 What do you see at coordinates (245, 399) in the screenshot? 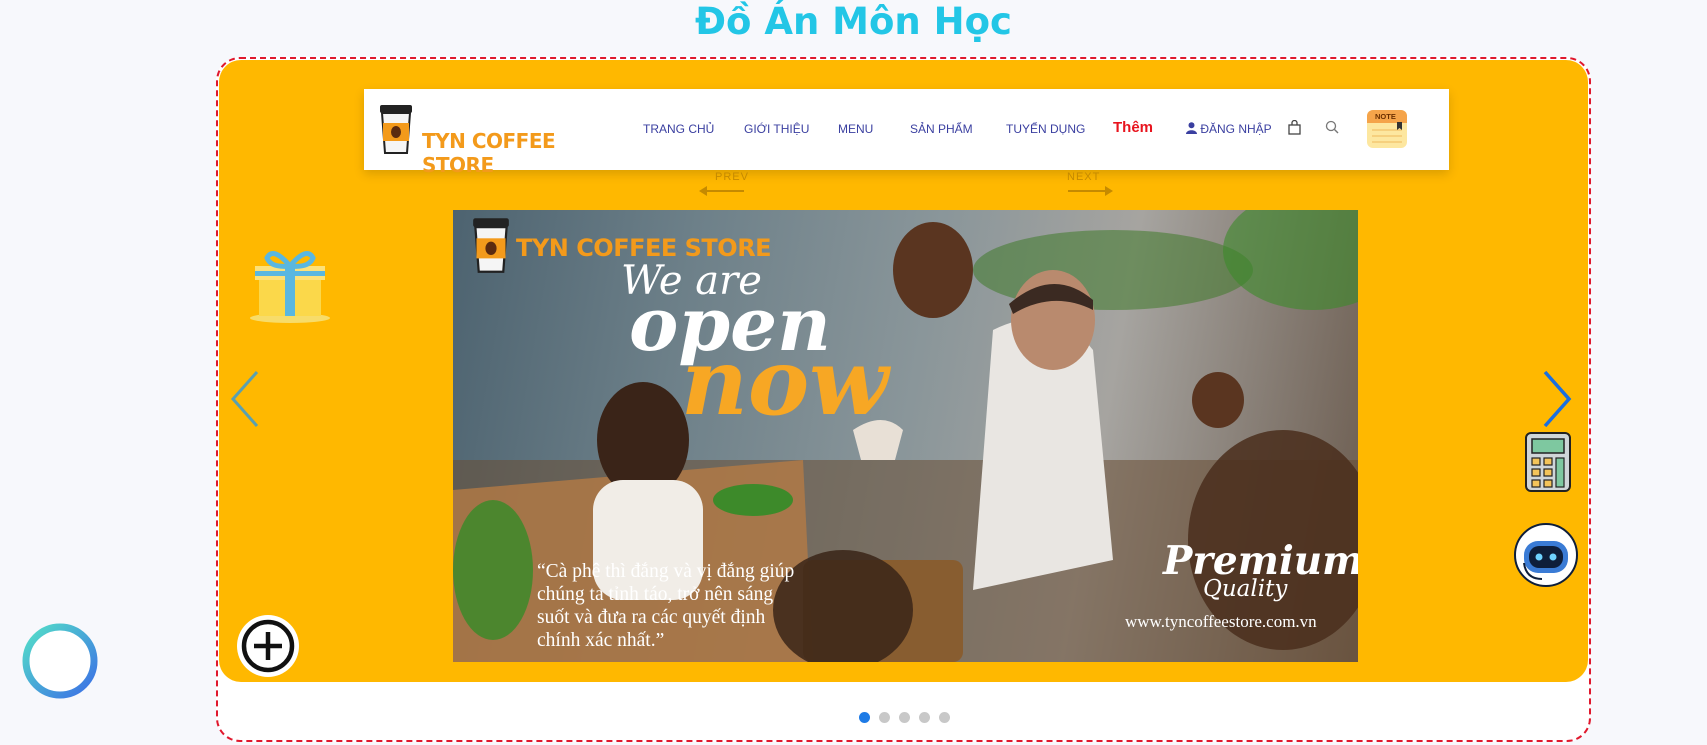
I see `chevron-left-icon` at bounding box center [245, 399].